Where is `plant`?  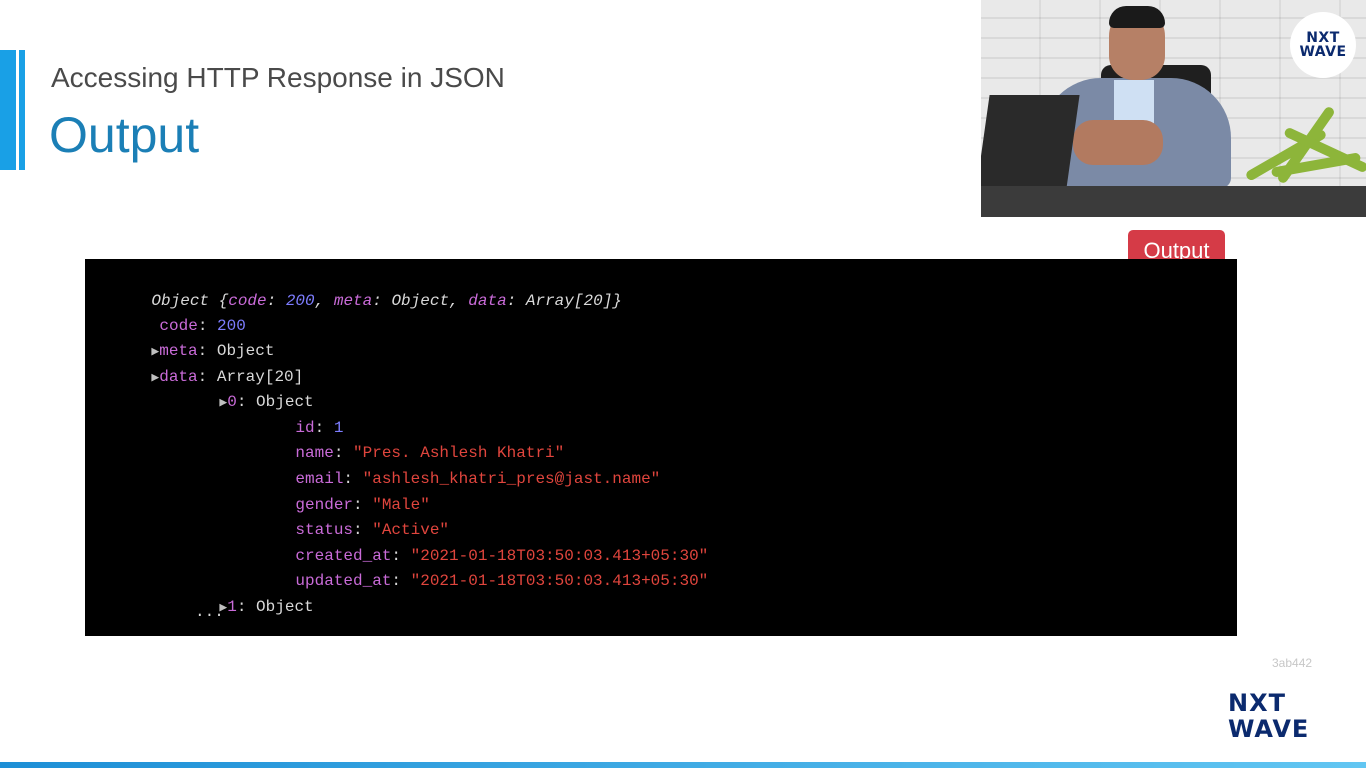
plant is located at coordinates (1298, 147).